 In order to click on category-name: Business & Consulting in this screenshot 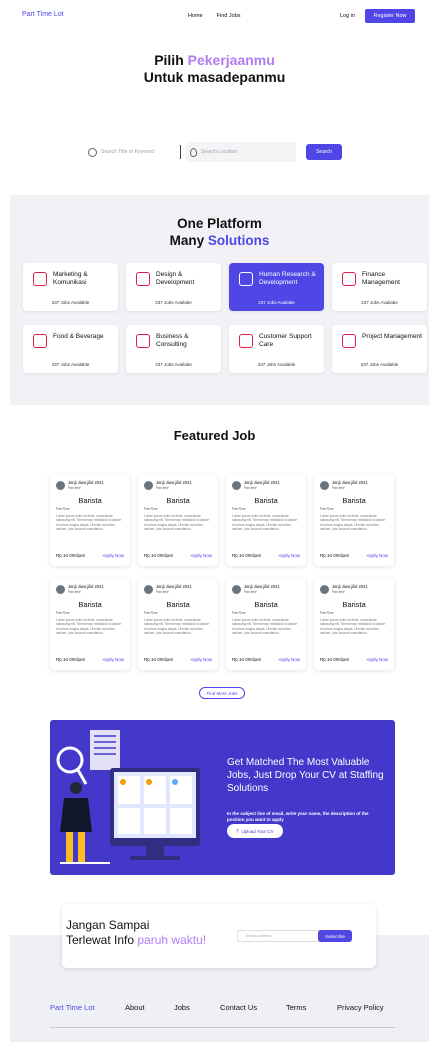, I will do `click(172, 340)`.